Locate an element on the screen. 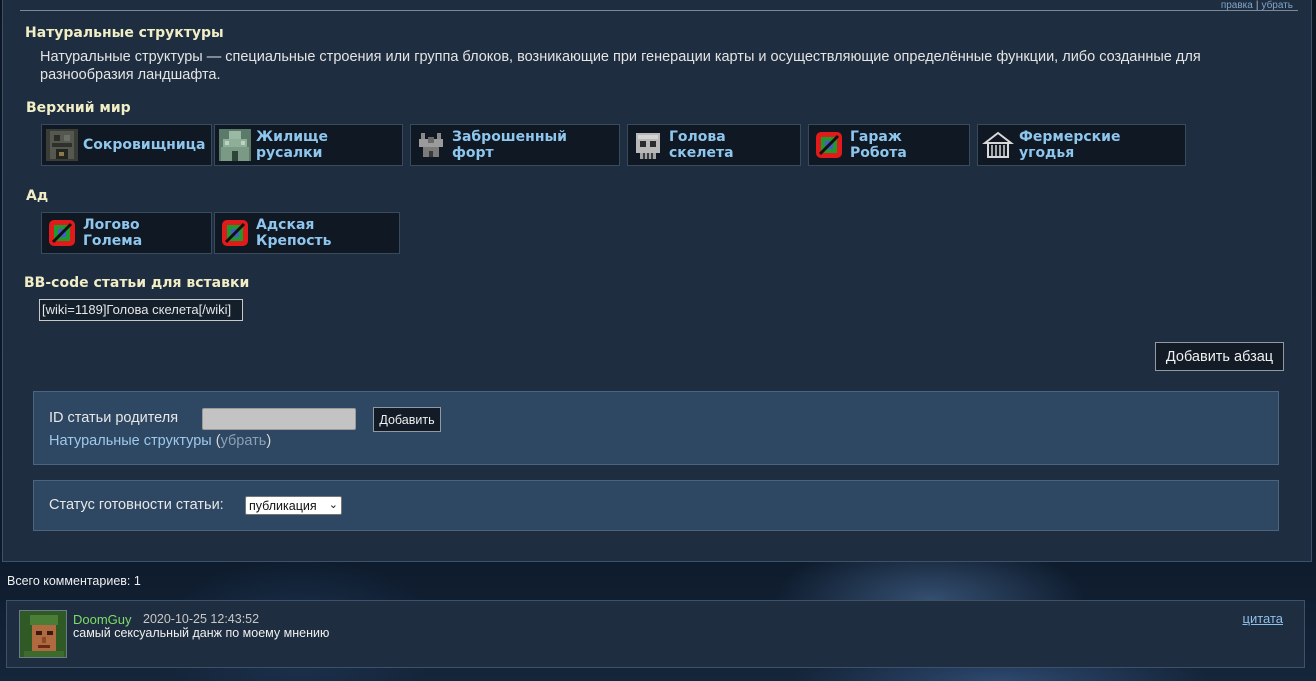 Image resolution: width=1316 pixels, height=681 pixels. add-paragraph-button: Добавить абзац is located at coordinates (1219, 356).